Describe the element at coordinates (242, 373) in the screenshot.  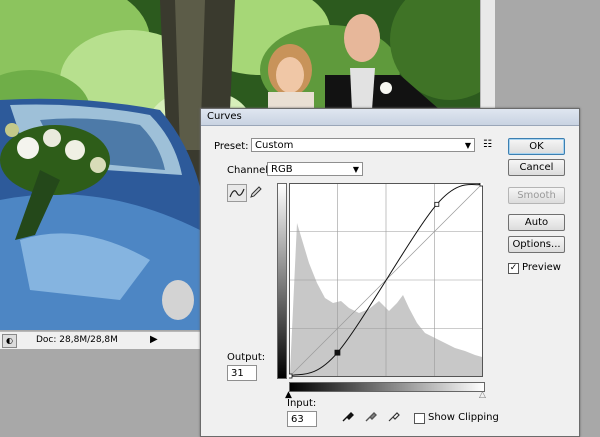
I see `output-field: 31` at that location.